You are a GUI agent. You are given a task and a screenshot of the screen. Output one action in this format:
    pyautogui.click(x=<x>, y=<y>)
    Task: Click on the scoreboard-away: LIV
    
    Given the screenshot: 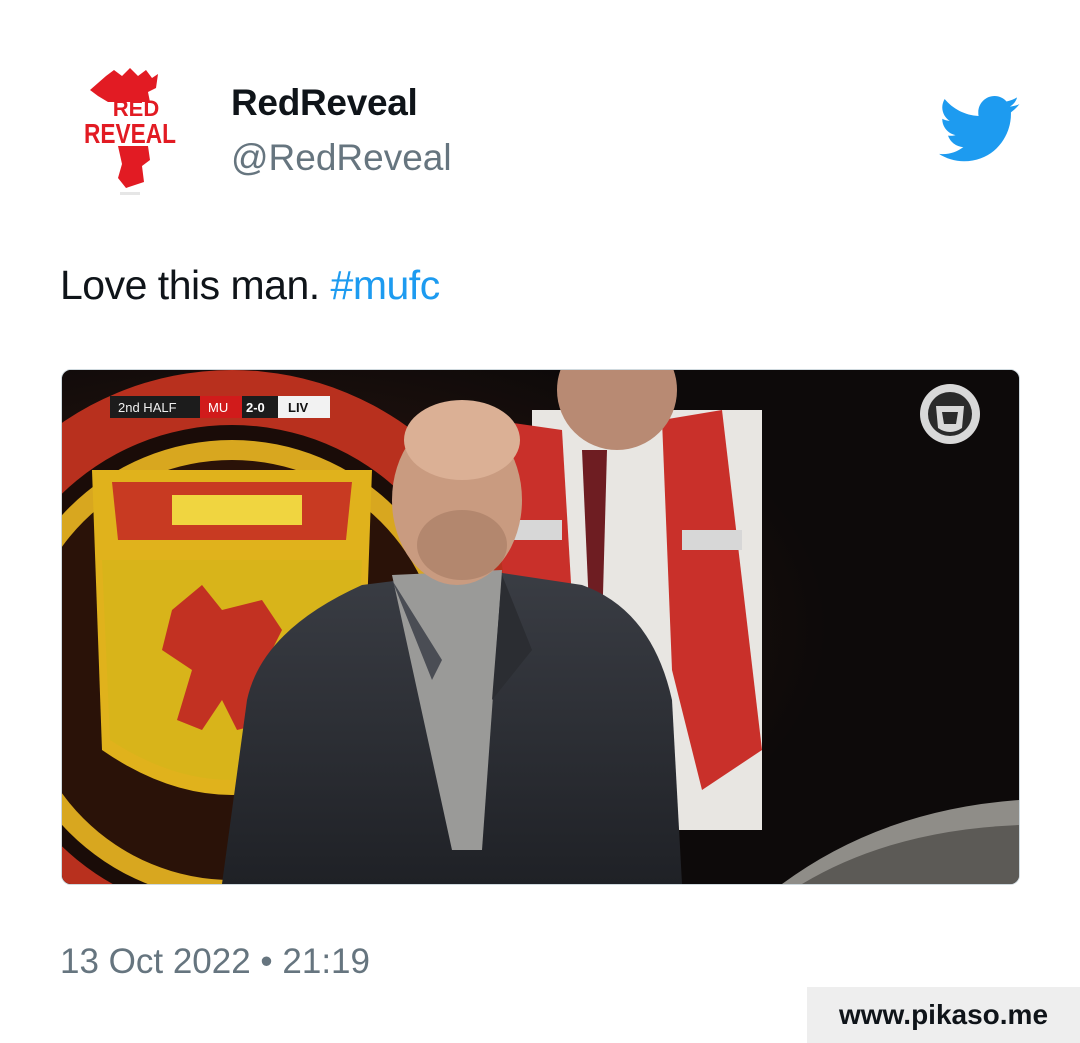 What is the action you would take?
    pyautogui.click(x=298, y=407)
    